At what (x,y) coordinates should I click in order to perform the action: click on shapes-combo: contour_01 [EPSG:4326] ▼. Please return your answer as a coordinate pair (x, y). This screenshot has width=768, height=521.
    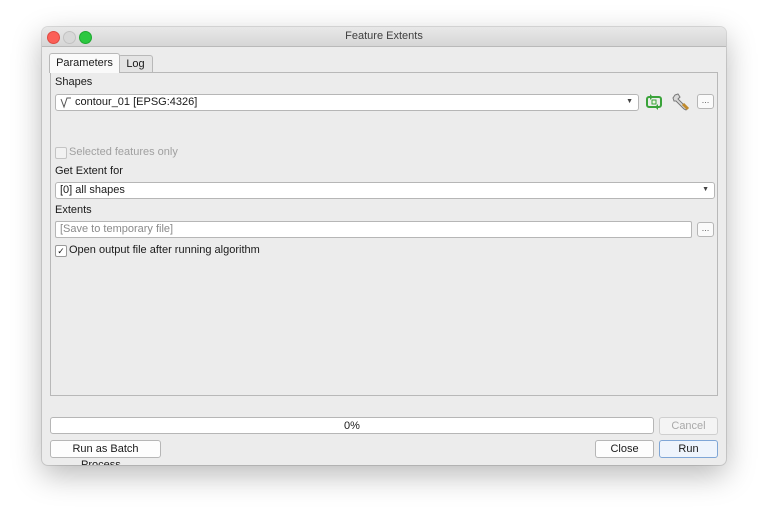
    Looking at the image, I should click on (347, 102).